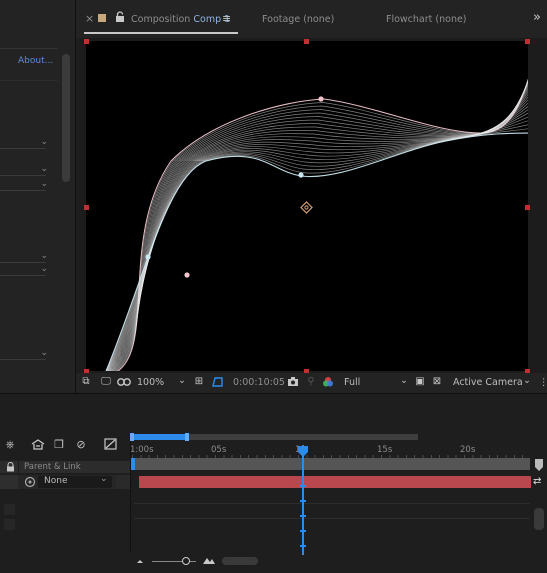 Image resolution: width=547 pixels, height=573 pixels. I want to click on navigator-end-handle, so click(187, 437).